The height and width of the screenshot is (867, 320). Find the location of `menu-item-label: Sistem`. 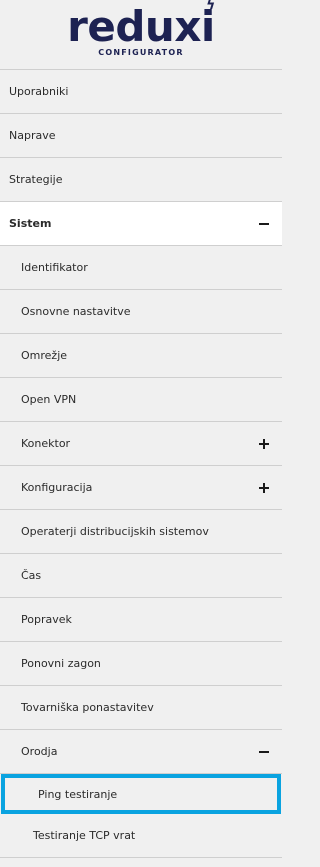

menu-item-label: Sistem is located at coordinates (30, 223).